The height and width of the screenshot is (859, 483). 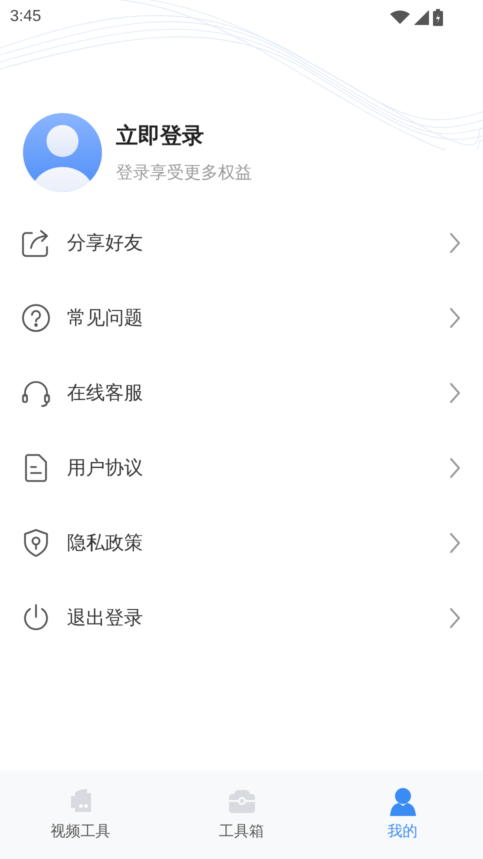 What do you see at coordinates (400, 17) in the screenshot?
I see `wifi-icon` at bounding box center [400, 17].